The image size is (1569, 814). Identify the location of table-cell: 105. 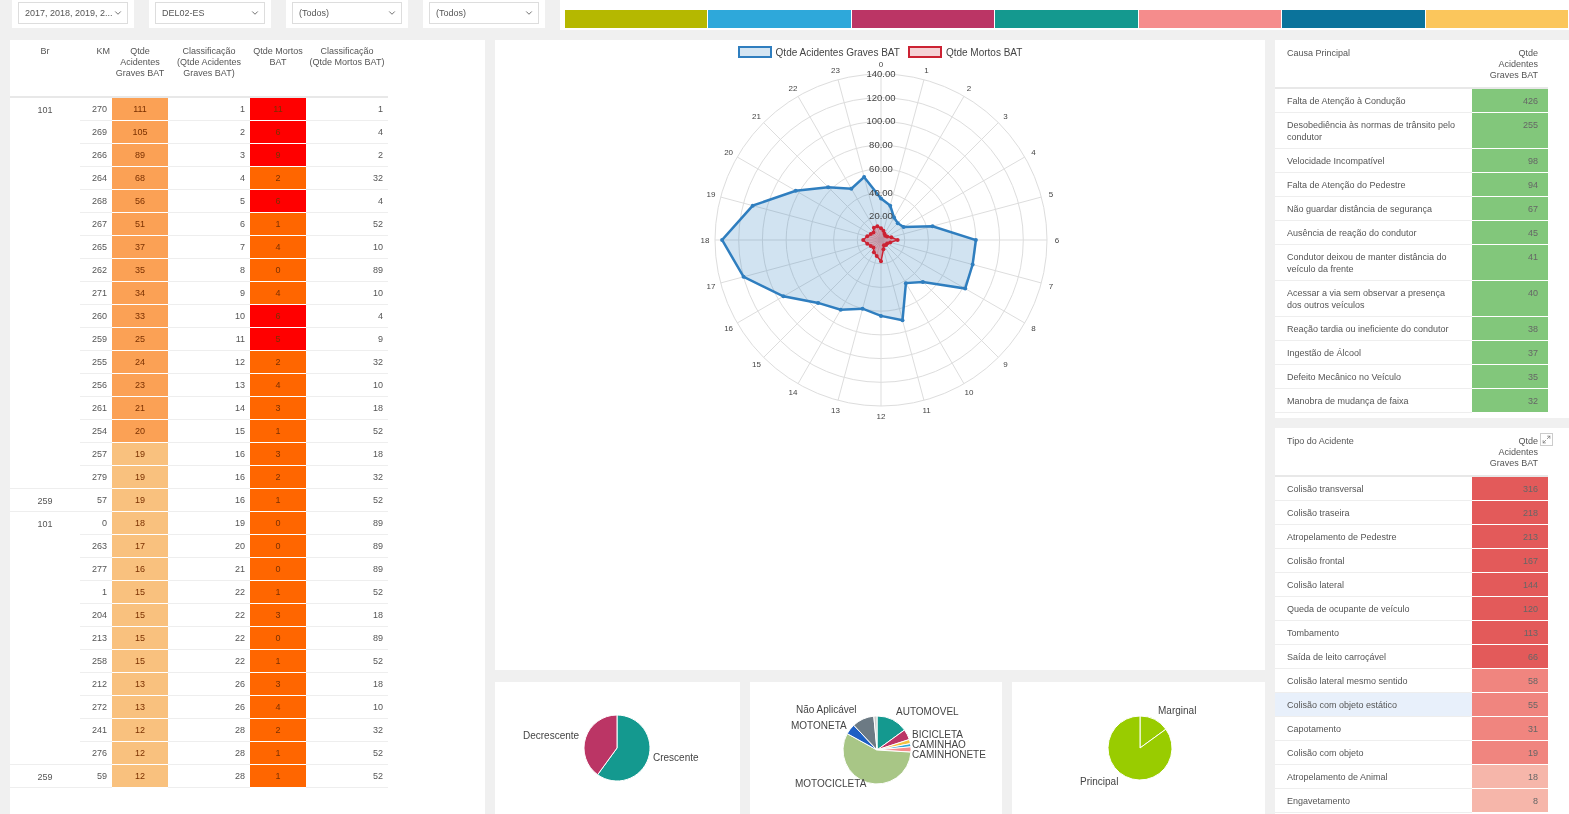
(140, 132).